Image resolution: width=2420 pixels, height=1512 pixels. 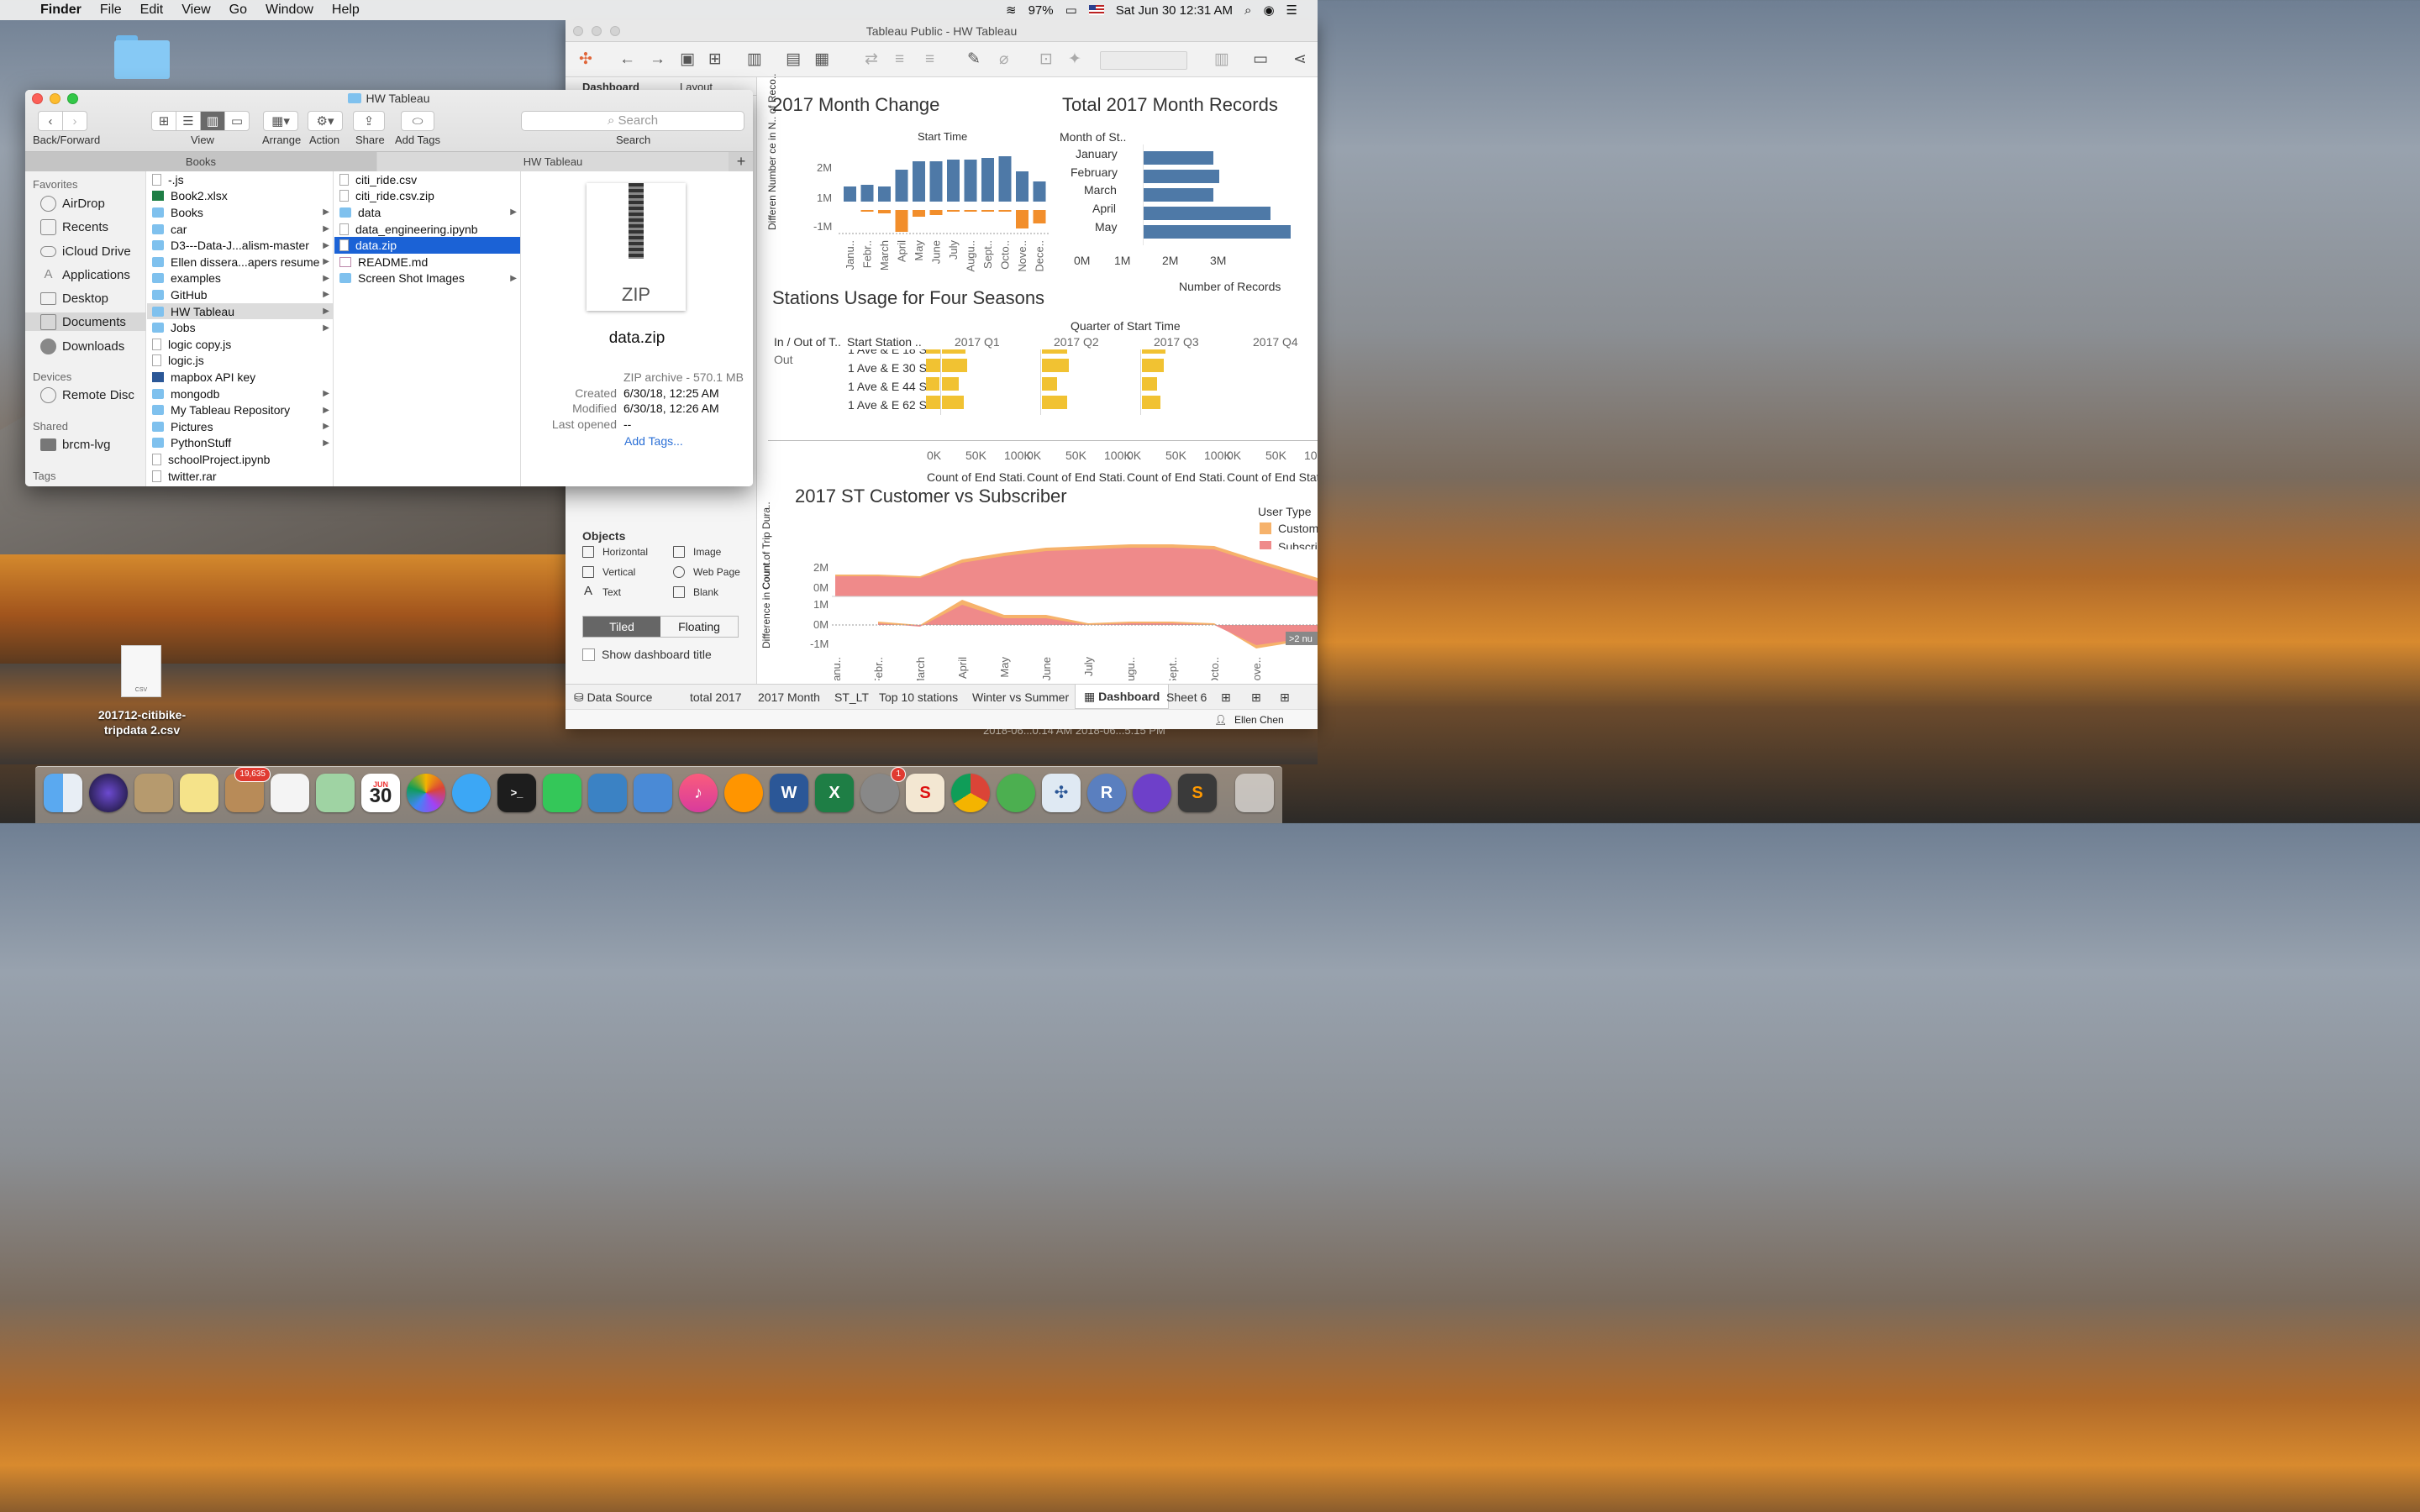 What do you see at coordinates (1298, 528) in the screenshot?
I see `legend-customer-label: Custome` at bounding box center [1298, 528].